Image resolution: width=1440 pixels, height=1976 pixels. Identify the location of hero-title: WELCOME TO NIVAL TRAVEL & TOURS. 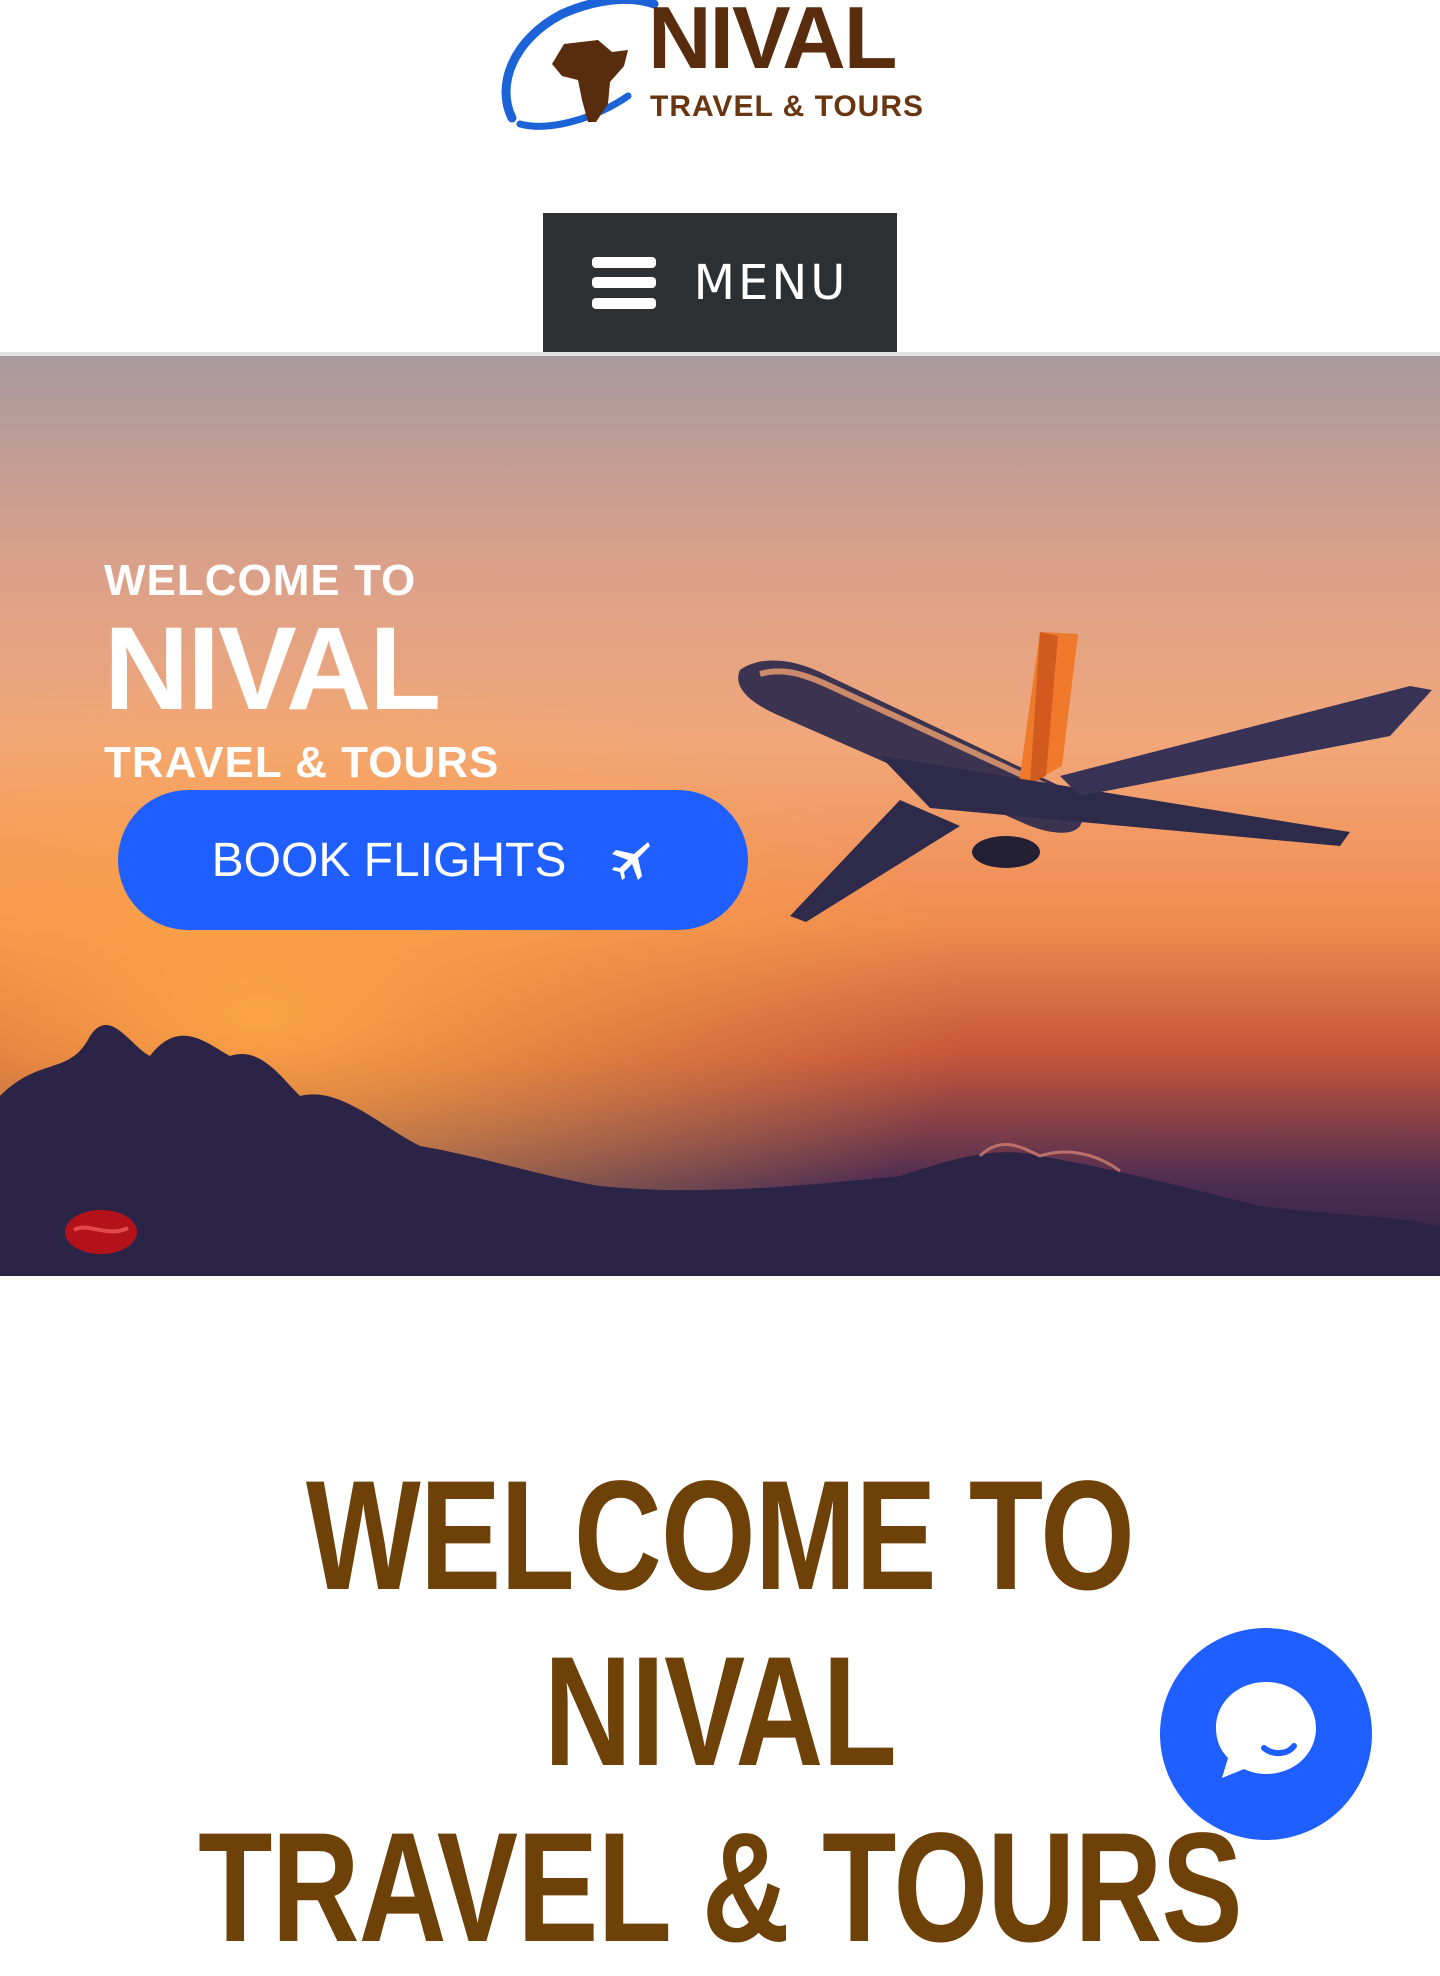
(301, 672).